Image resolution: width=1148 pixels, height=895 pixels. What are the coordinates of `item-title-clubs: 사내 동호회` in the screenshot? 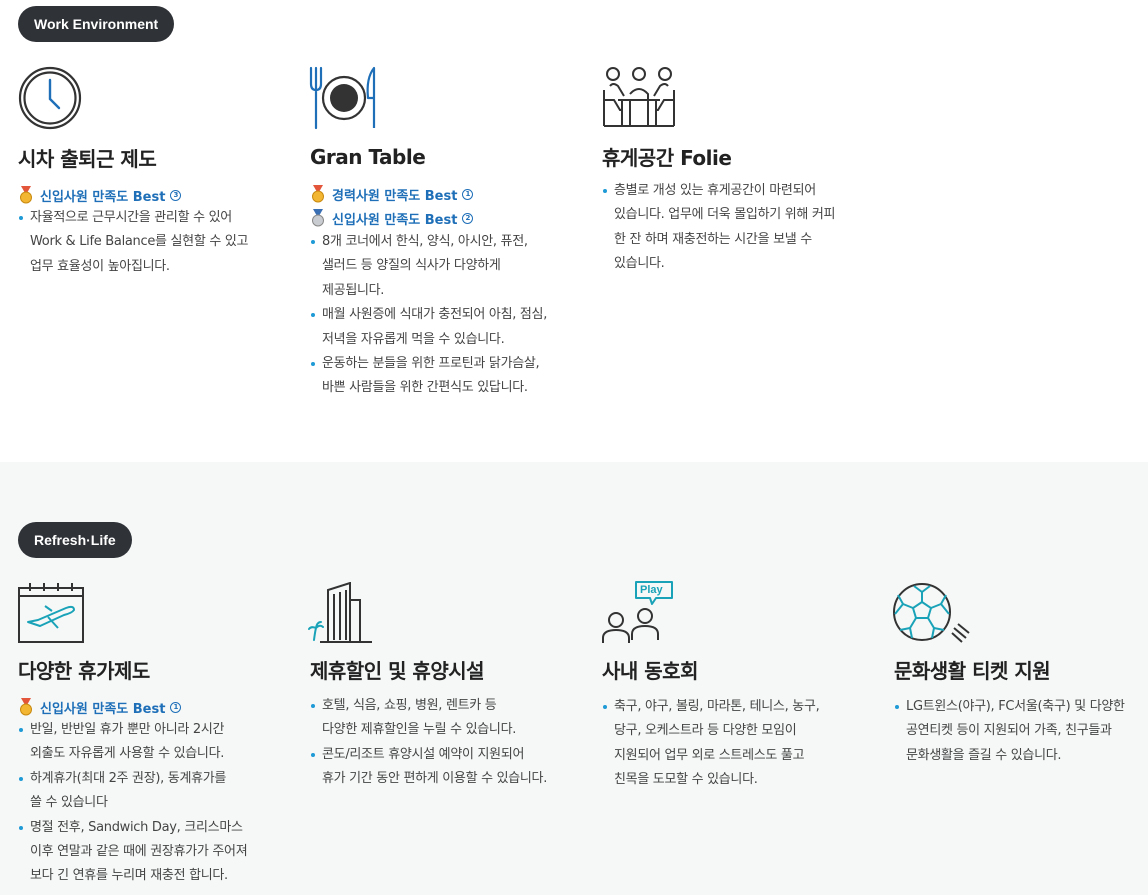 It's located at (650, 671).